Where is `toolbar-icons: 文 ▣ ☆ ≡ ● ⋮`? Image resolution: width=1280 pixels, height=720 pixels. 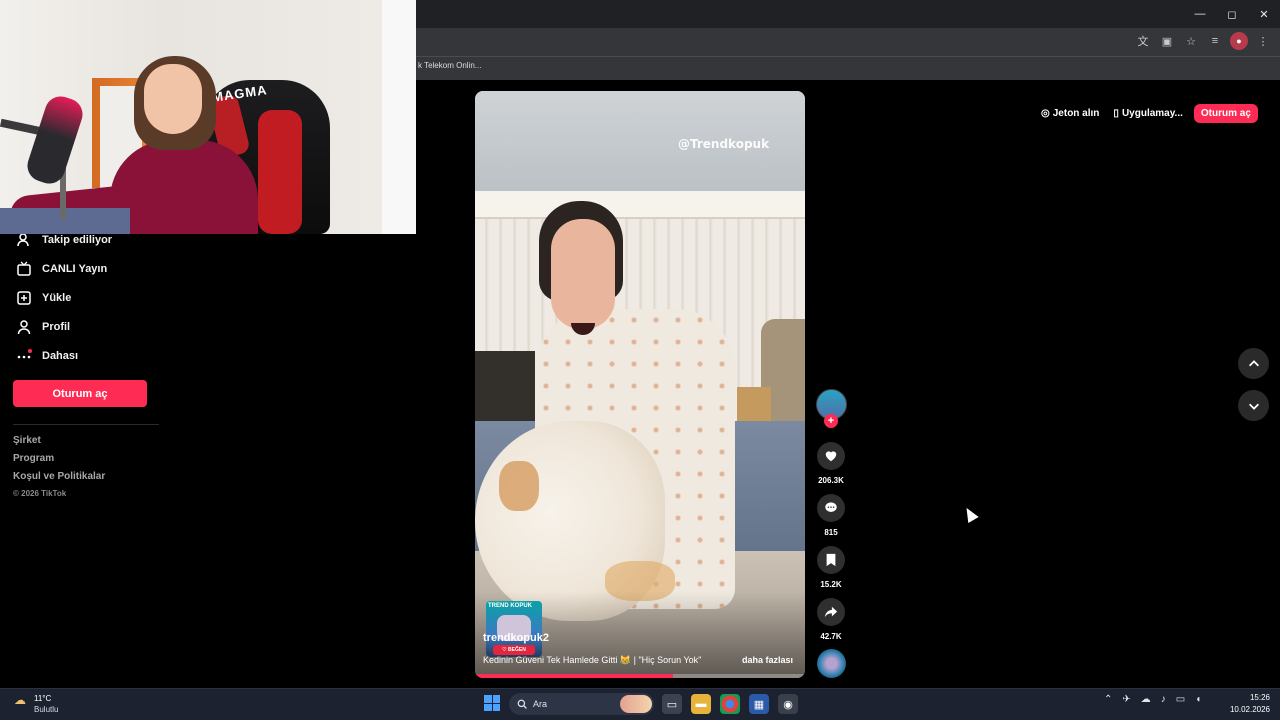 toolbar-icons: 文 ▣ ☆ ≡ ● ⋮ is located at coordinates (1203, 41).